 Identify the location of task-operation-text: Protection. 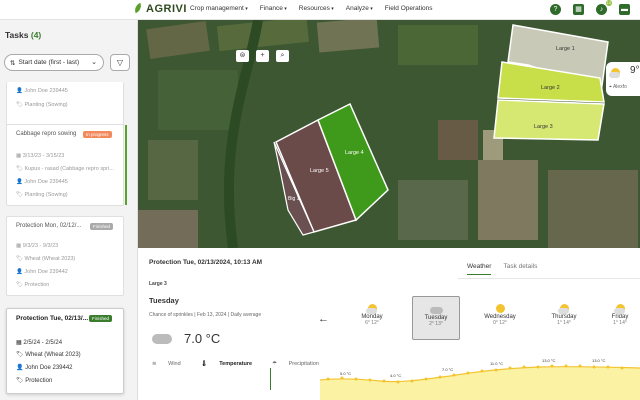
(37, 285).